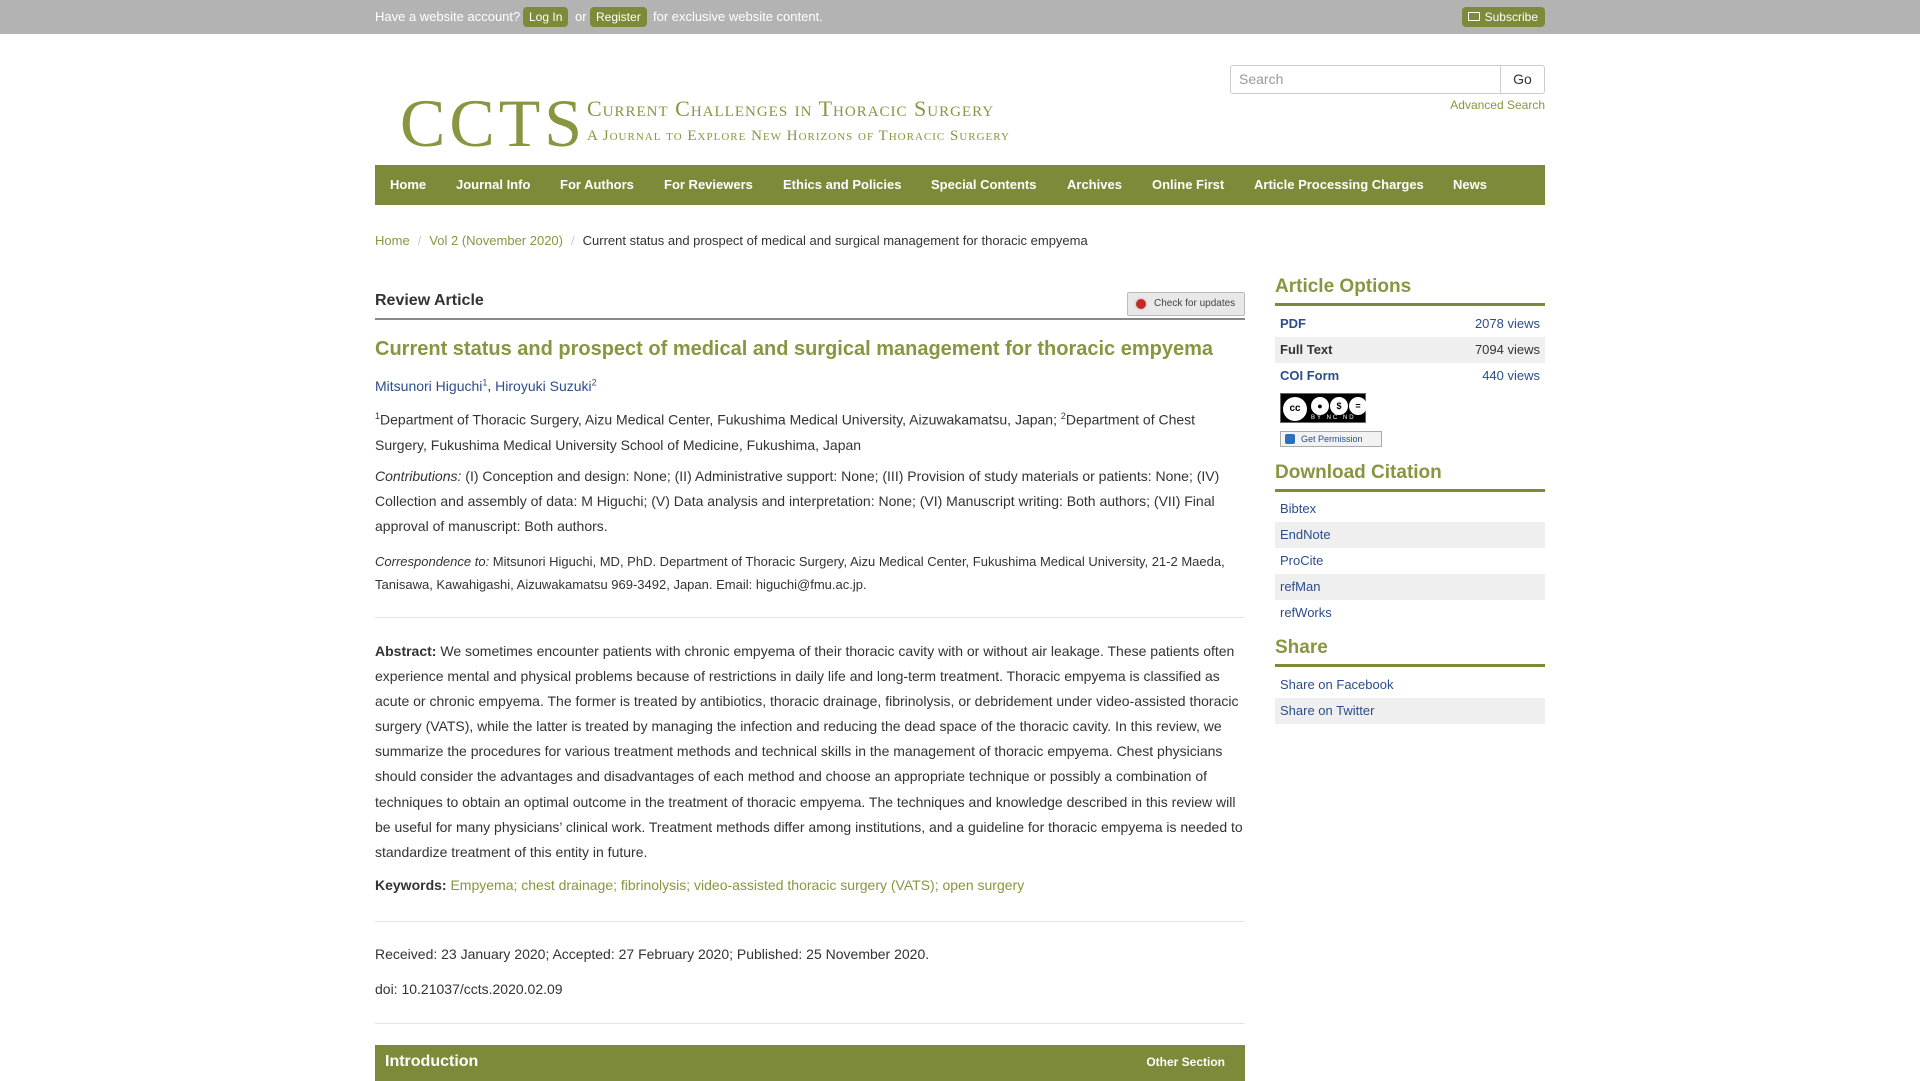 The height and width of the screenshot is (1081, 1920). Describe the element at coordinates (1185, 1062) in the screenshot. I see `other-section-button: Other Section` at that location.